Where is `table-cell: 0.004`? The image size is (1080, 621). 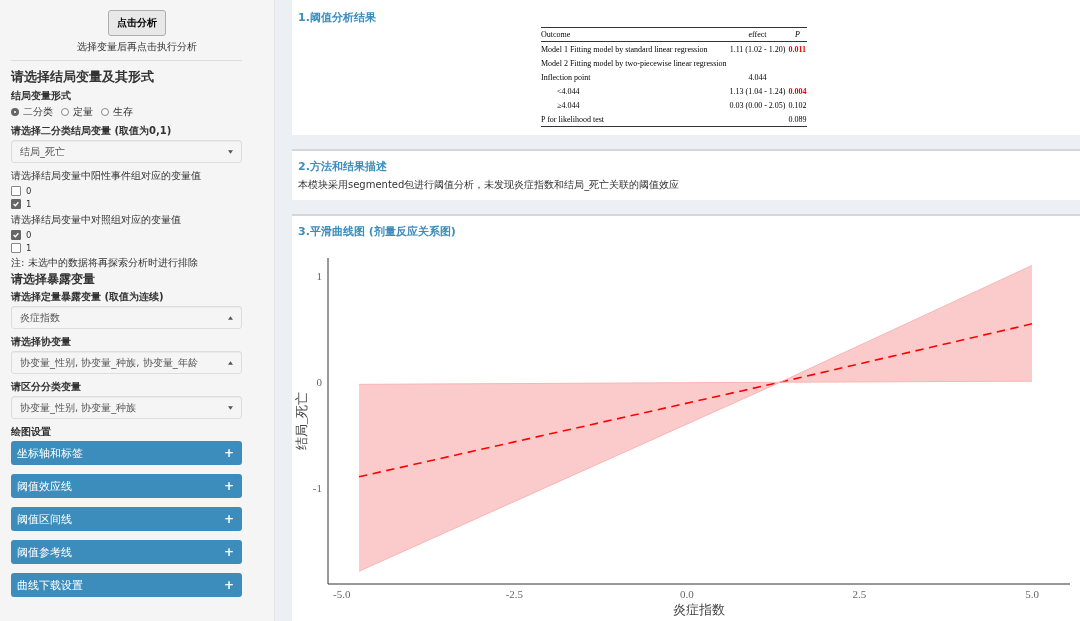 table-cell: 0.004 is located at coordinates (797, 91).